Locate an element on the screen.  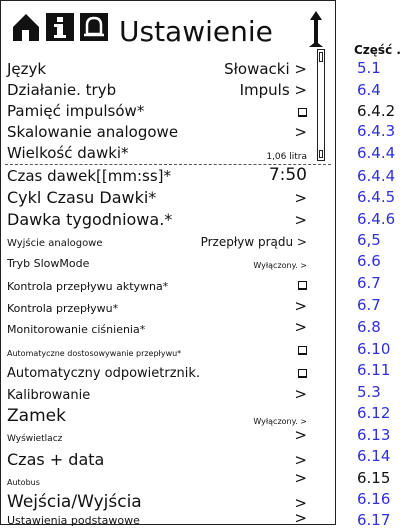
settings-row: Wielkość dawki* 1,06 litra is located at coordinates (157, 152).